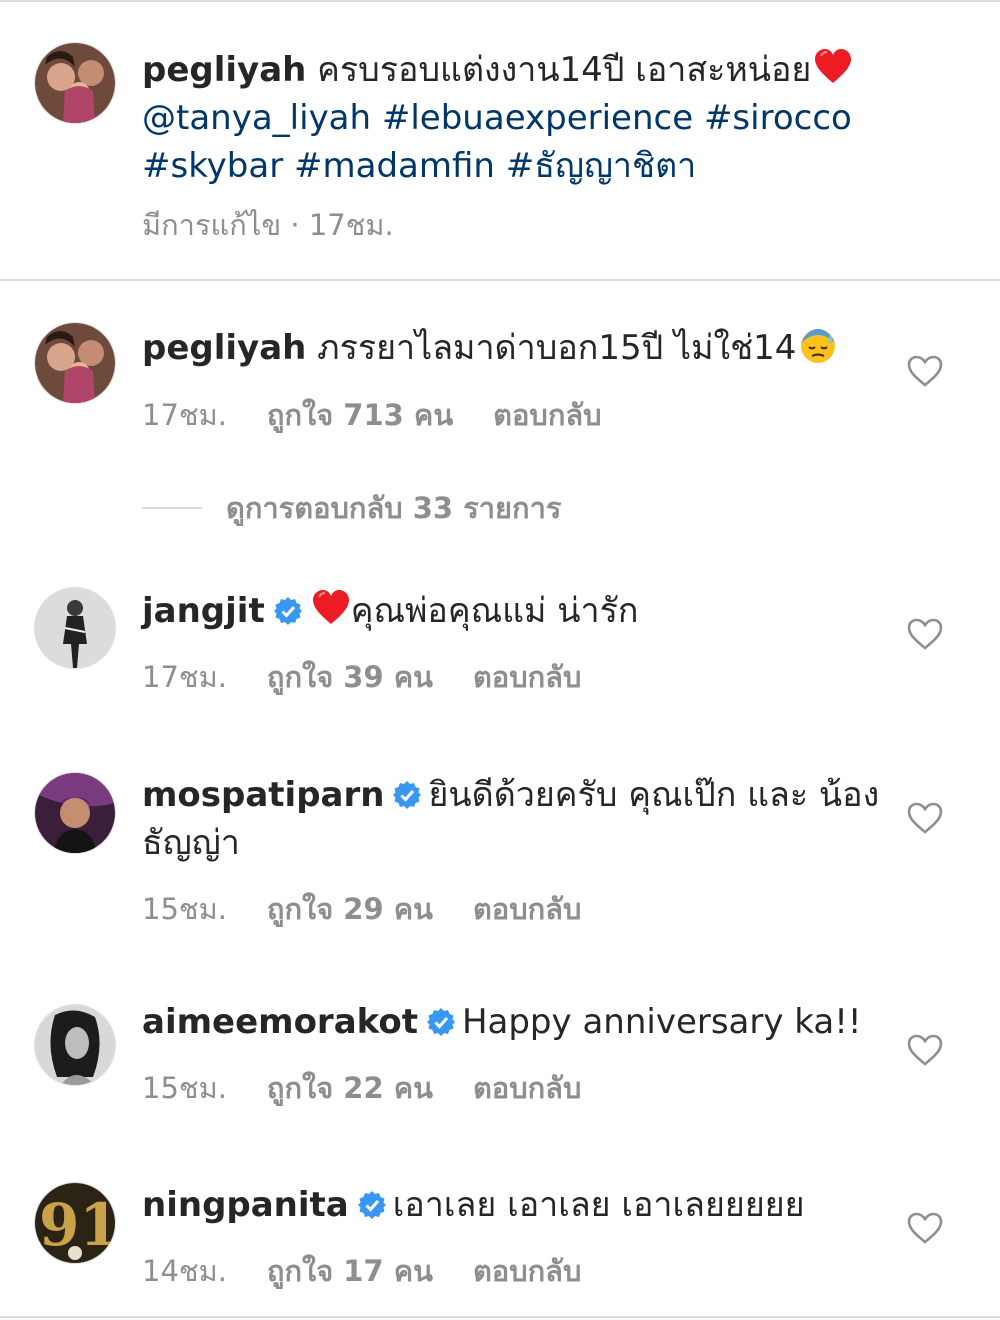  Describe the element at coordinates (818, 346) in the screenshot. I see `sweat-face-icon` at that location.